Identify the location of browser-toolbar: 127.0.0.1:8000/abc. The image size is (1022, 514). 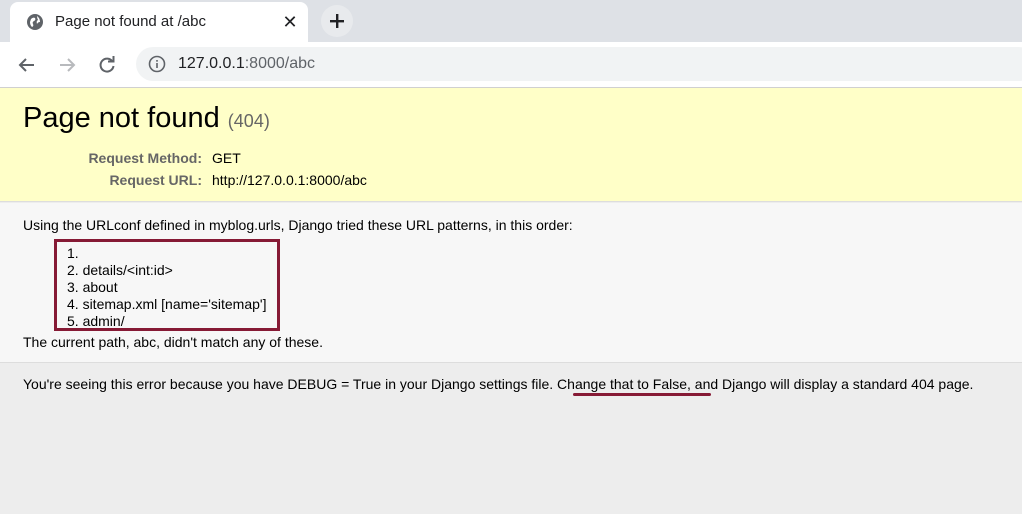
(511, 65).